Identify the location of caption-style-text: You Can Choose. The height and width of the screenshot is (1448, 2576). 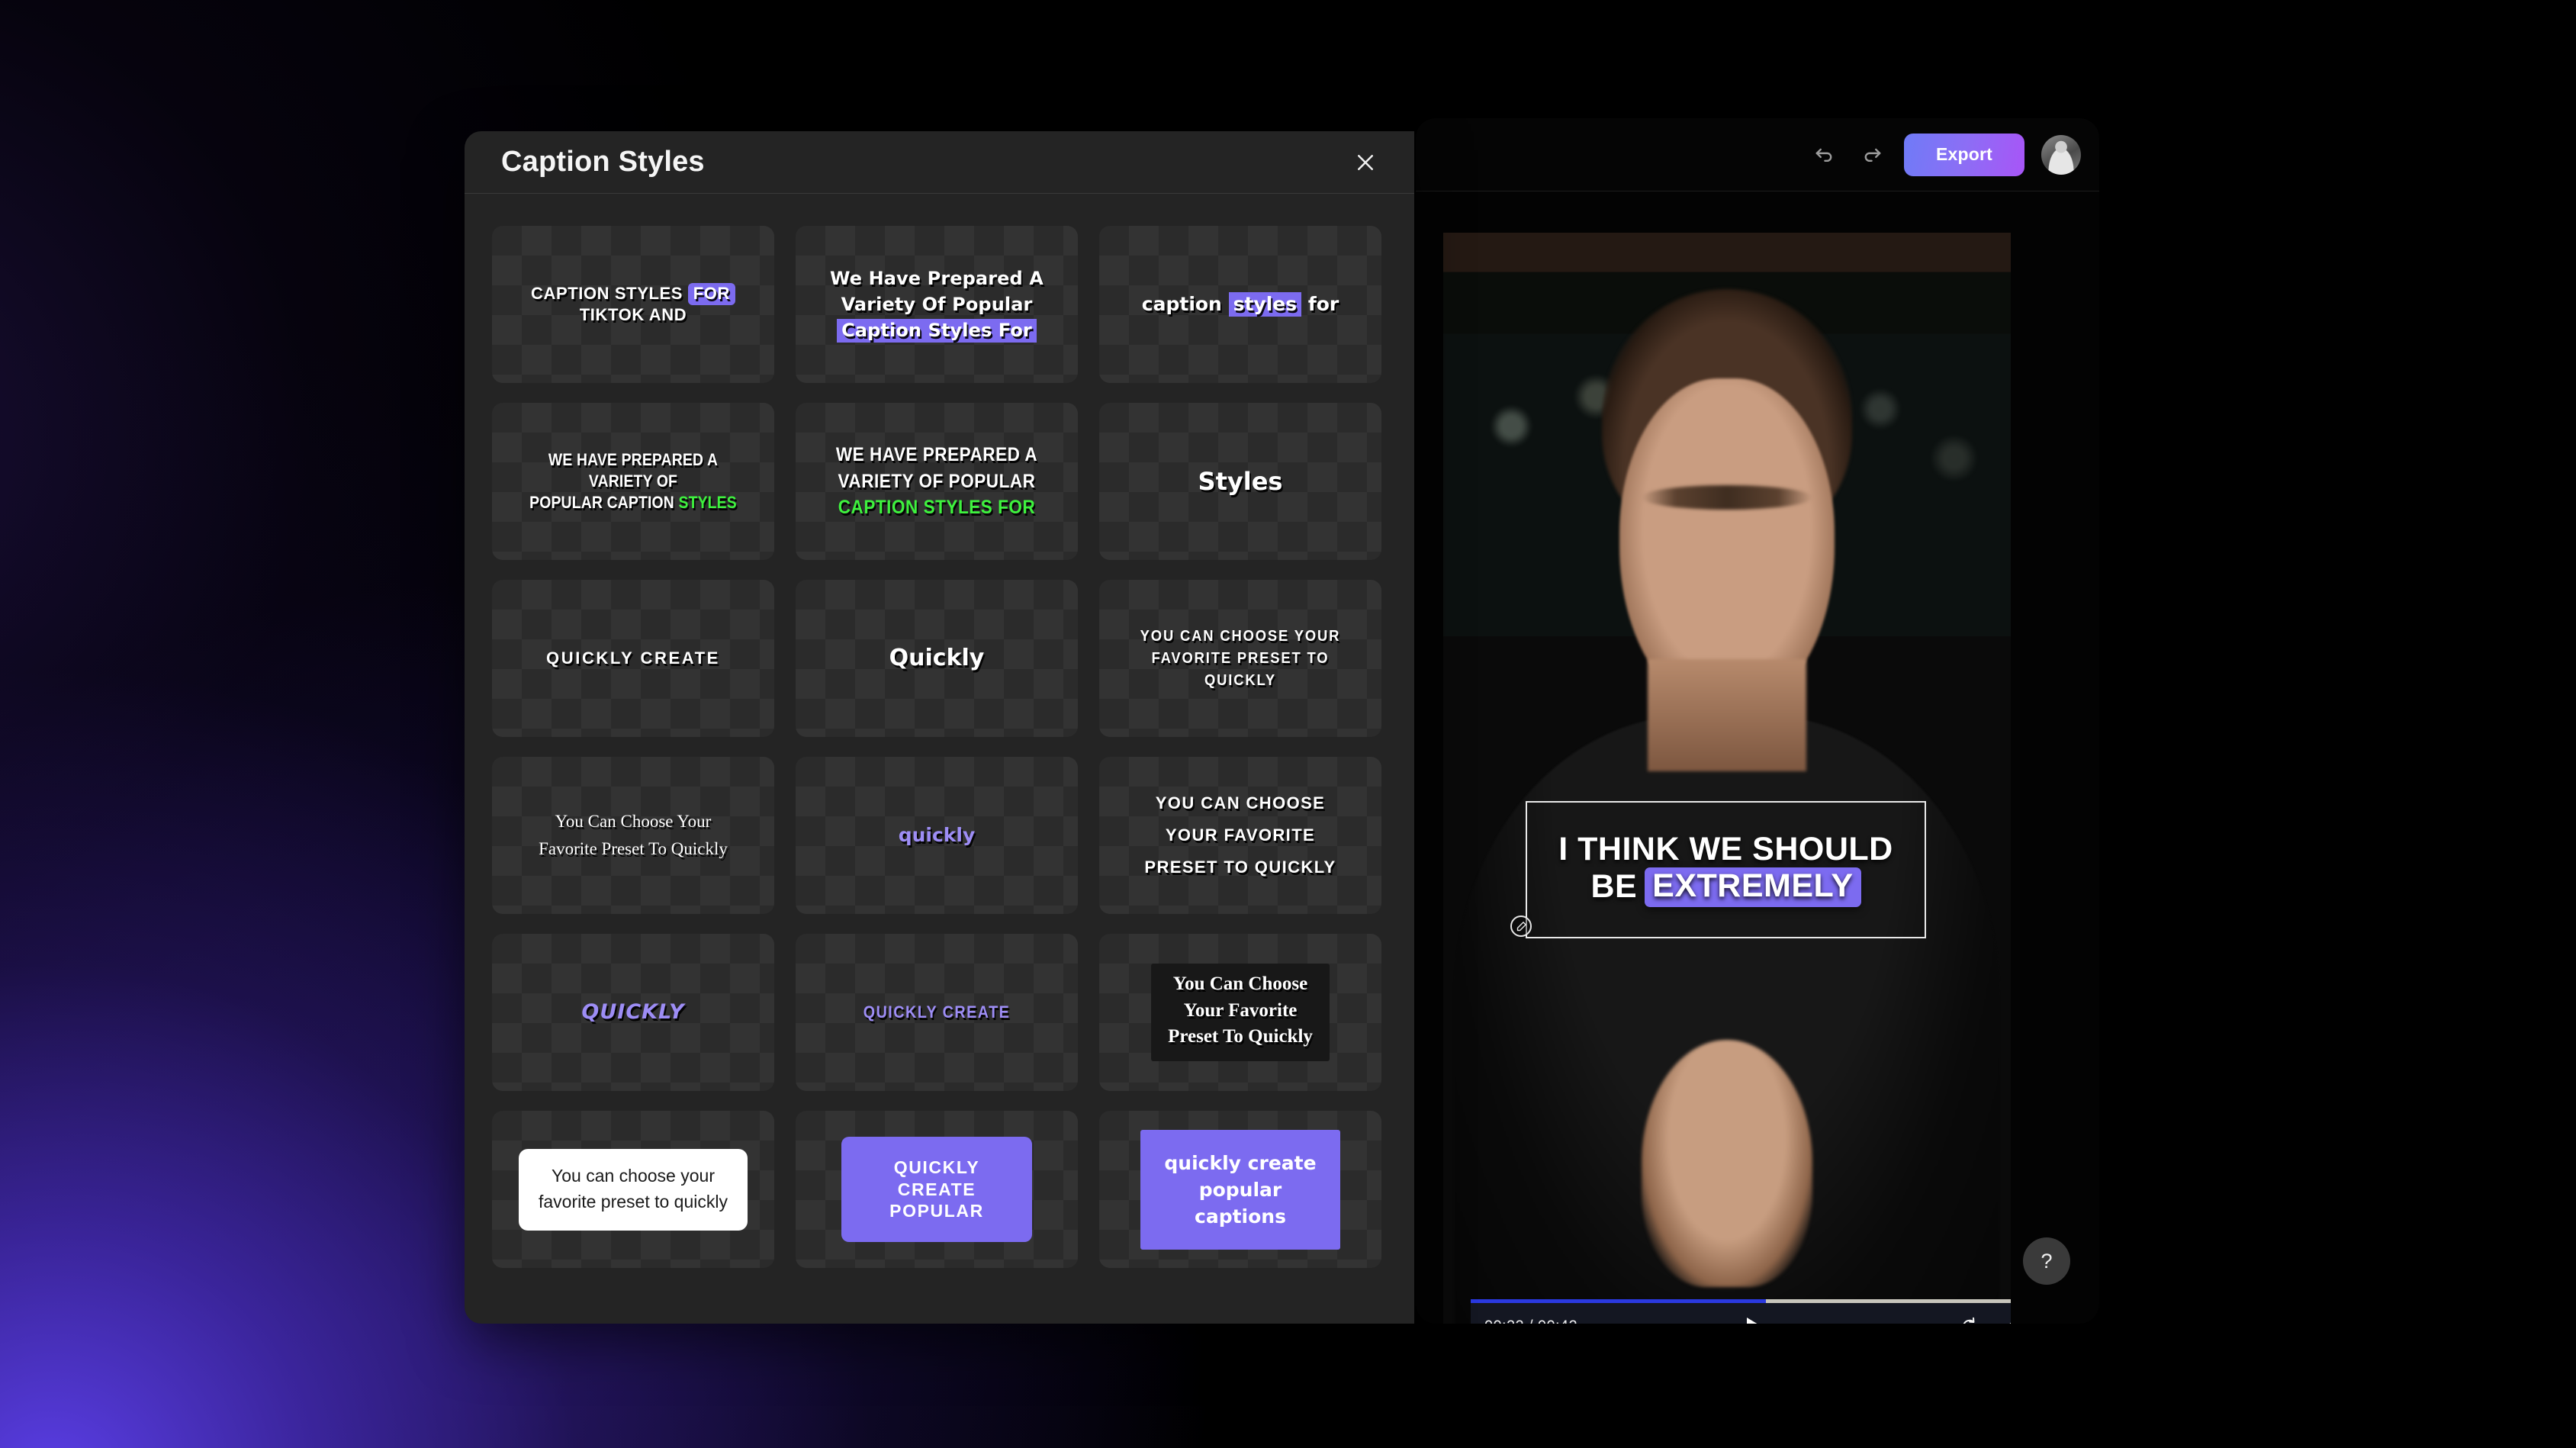
(1240, 984).